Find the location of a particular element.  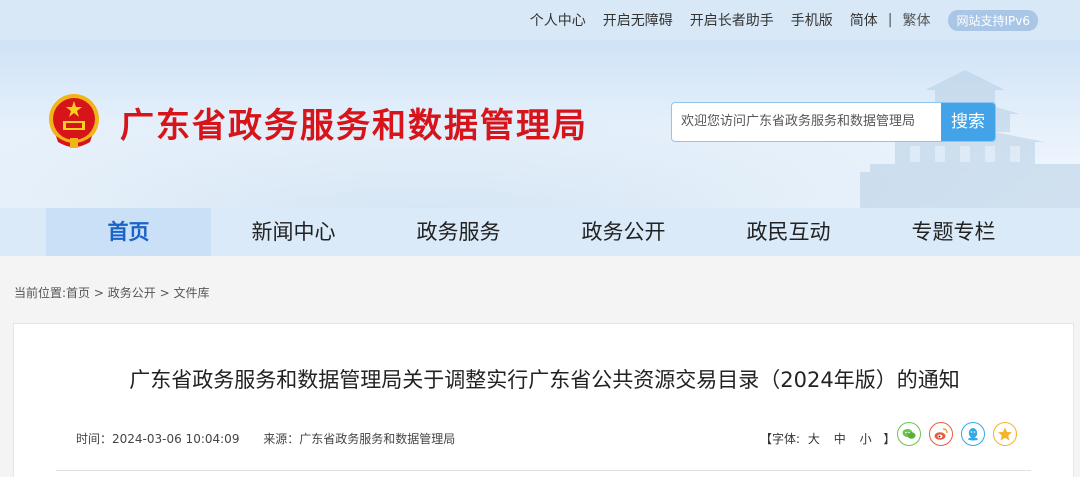

breadcrumb-public-affairs: 政务公开 is located at coordinates (132, 293).